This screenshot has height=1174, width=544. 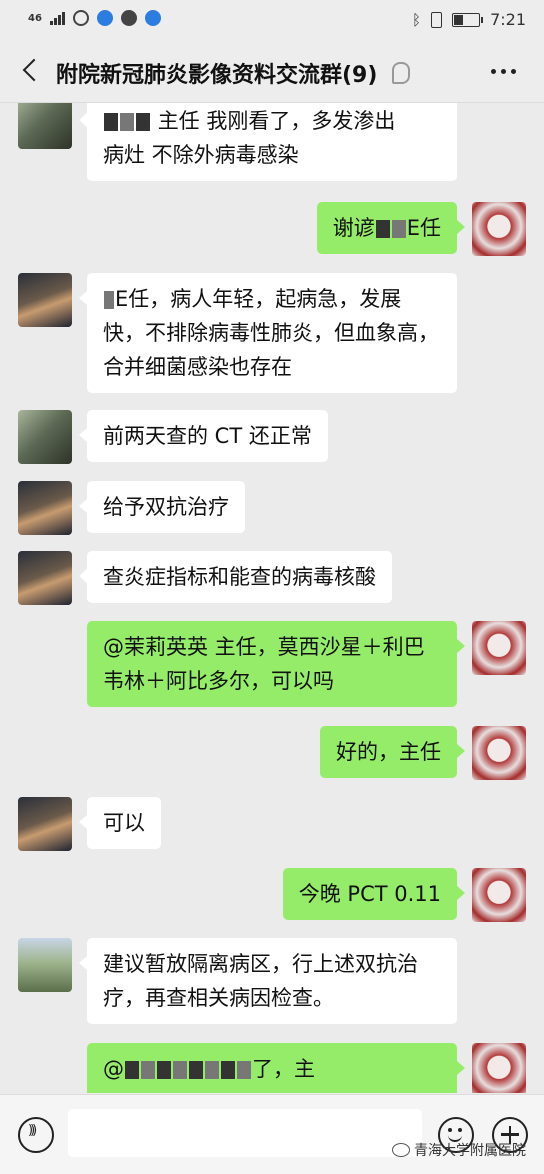 I want to click on message-bubble: @ 了，主, so click(x=276, y=1068).